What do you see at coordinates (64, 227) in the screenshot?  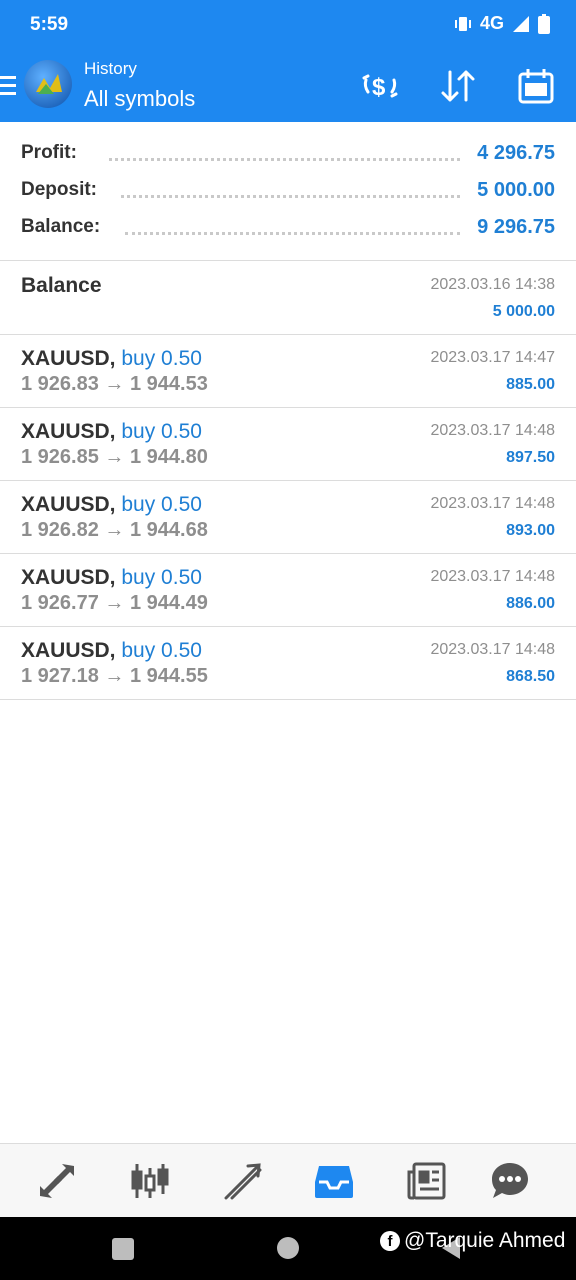 I see `balance-label: Balance:` at bounding box center [64, 227].